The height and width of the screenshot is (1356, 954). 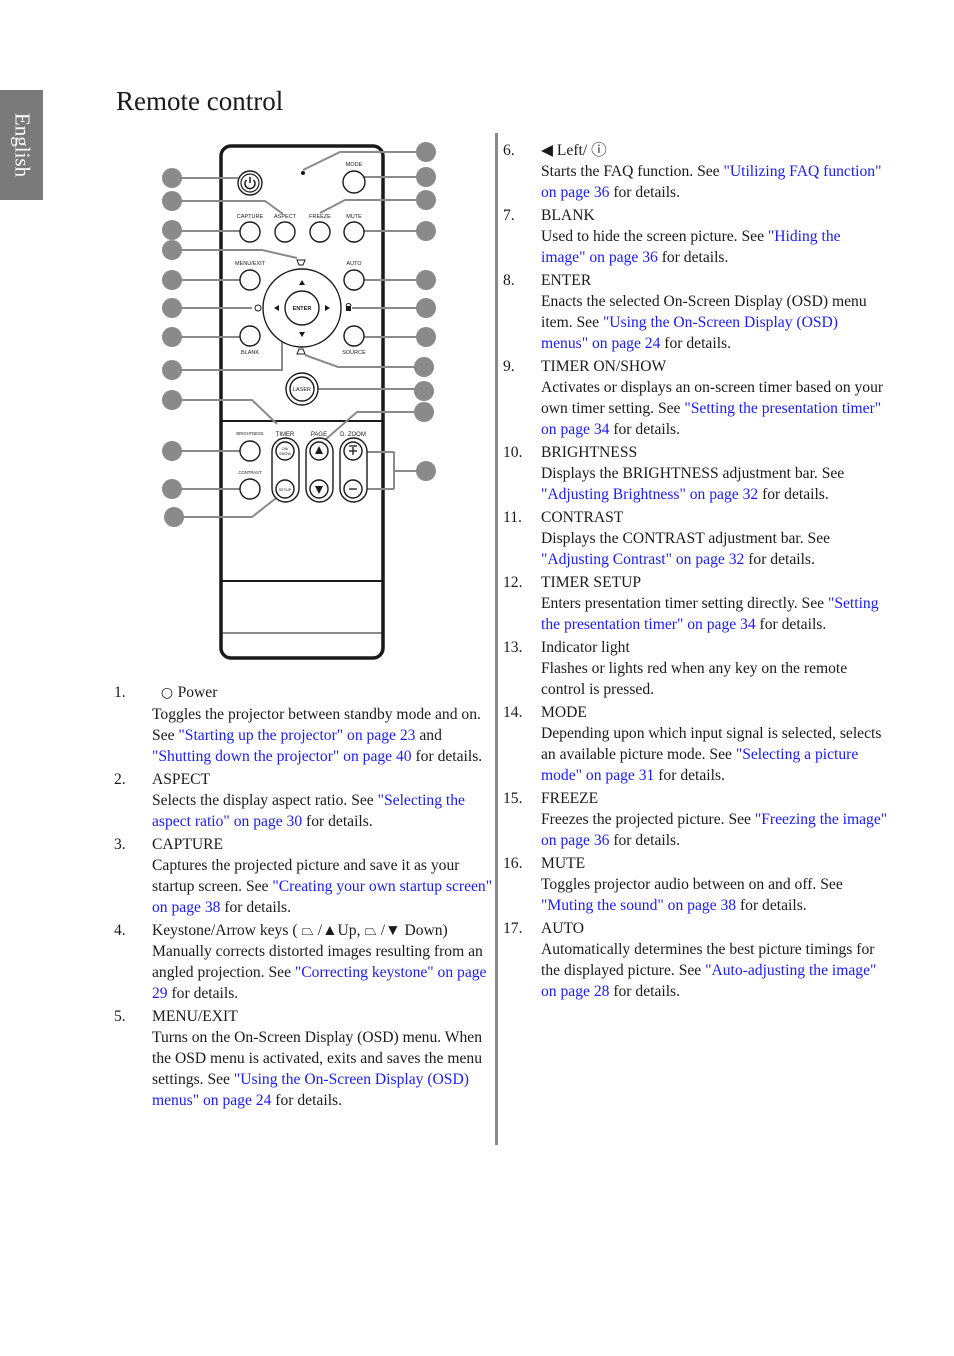 I want to click on item-title-text: MUTE, so click(x=563, y=863).